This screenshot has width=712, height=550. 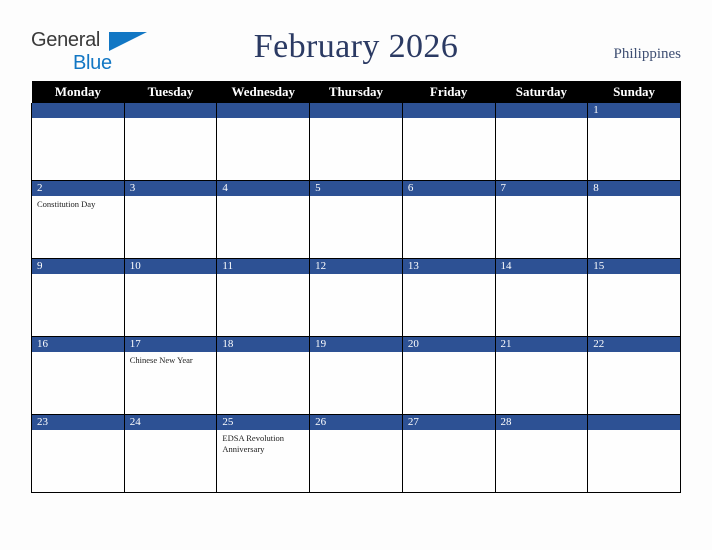 What do you see at coordinates (541, 422) in the screenshot?
I see `day-number: 28` at bounding box center [541, 422].